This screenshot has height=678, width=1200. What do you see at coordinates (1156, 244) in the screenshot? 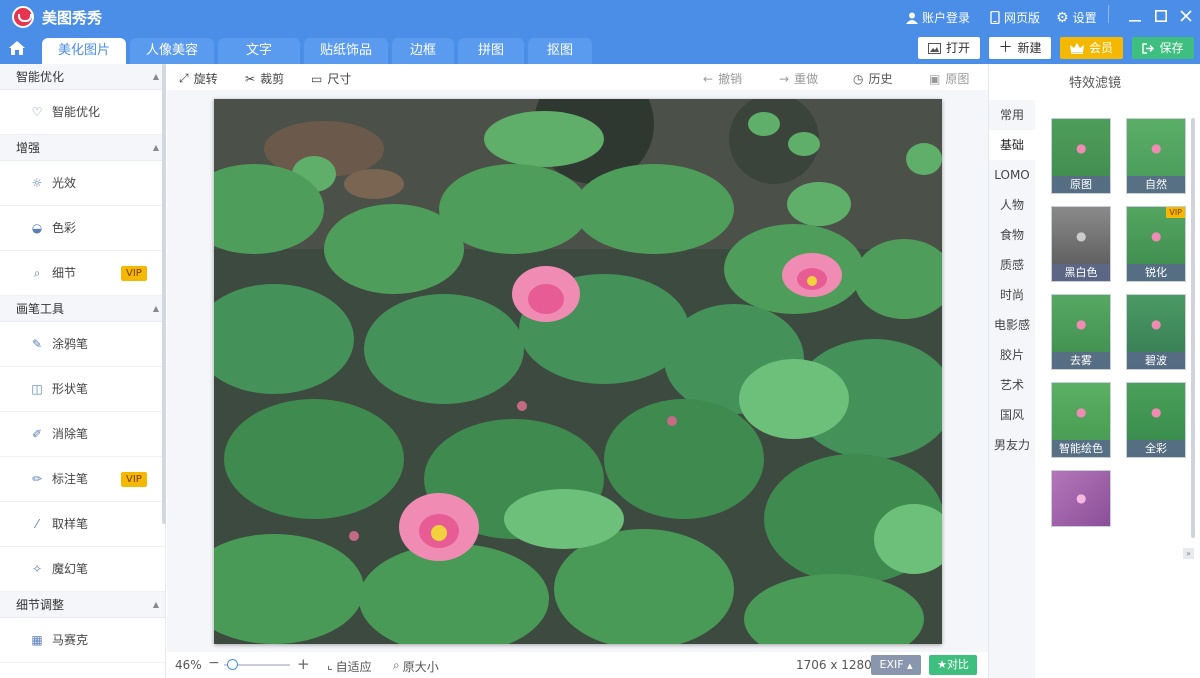
I see `filter-thumb: ● VIP 锐化` at bounding box center [1156, 244].